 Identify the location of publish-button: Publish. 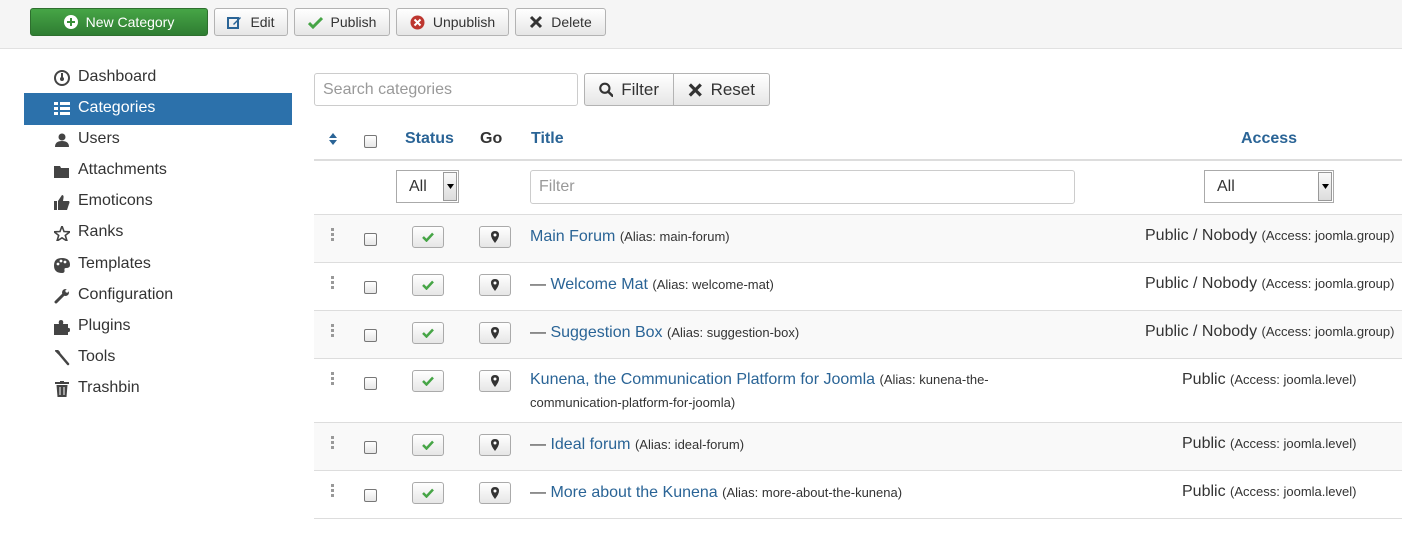
(342, 22).